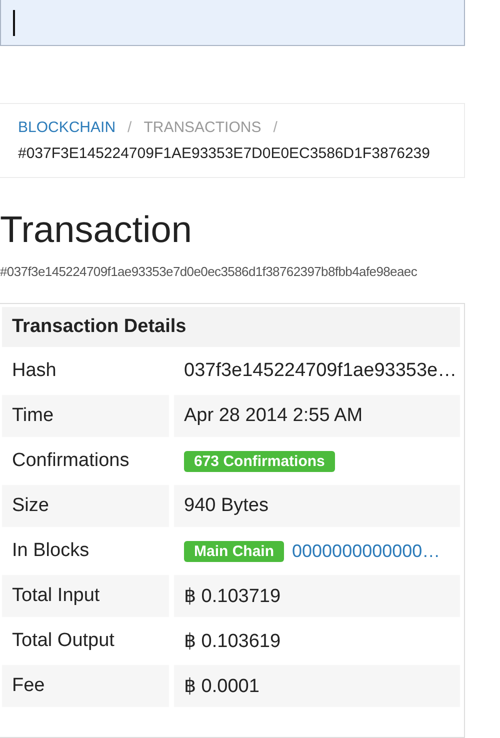 Image resolution: width=500 pixels, height=738 pixels. What do you see at coordinates (224, 154) in the screenshot?
I see `breadcrumb-item: #037F3E145224709F1AE93353E7D0E0EC3586D1F3876239` at bounding box center [224, 154].